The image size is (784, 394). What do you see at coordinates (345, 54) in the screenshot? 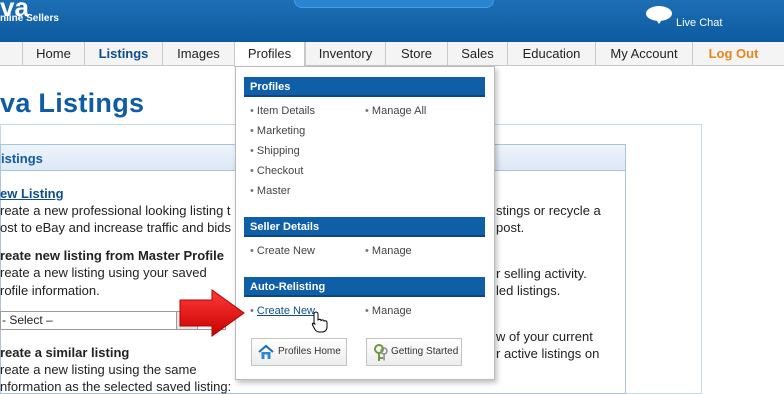
I see `nav-inventory: Inventory` at bounding box center [345, 54].